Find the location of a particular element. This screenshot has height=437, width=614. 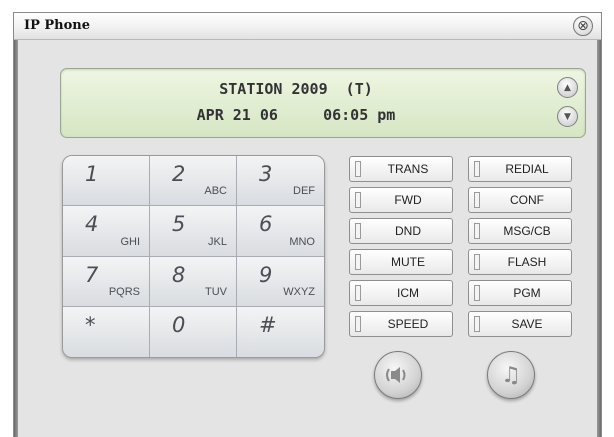

key-6: 6 MNO is located at coordinates (280, 231).